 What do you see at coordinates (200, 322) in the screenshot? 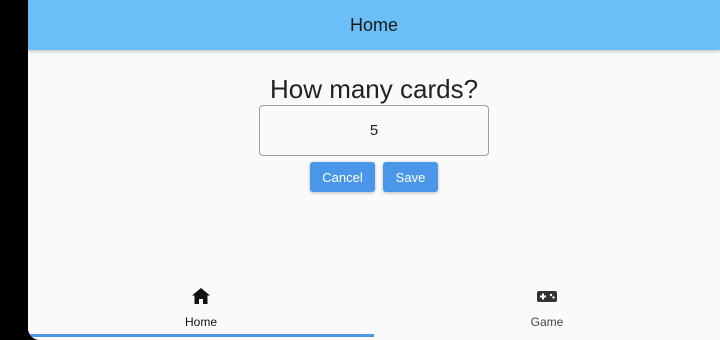
I see `nav-label-home: Home` at bounding box center [200, 322].